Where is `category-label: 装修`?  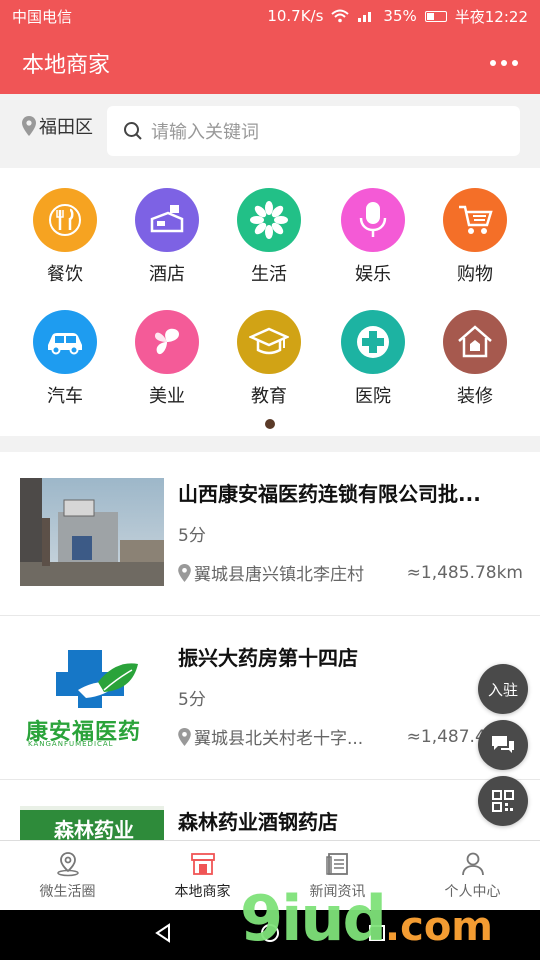
category-label: 装修 is located at coordinates (475, 396).